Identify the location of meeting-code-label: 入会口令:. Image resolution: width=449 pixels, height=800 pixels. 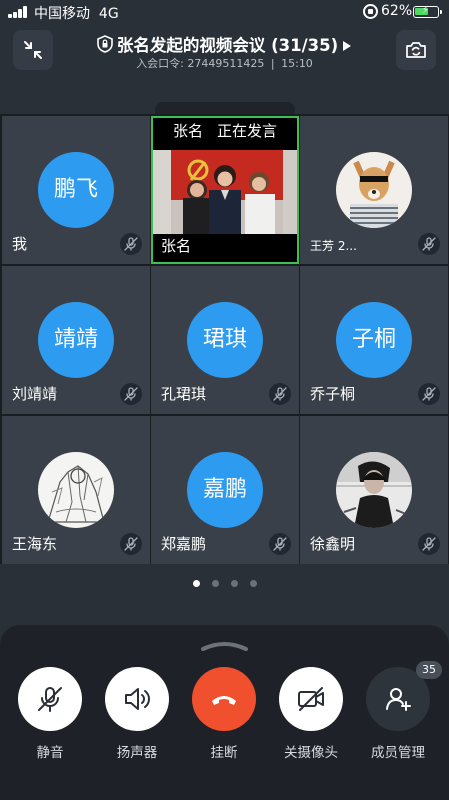
(160, 63).